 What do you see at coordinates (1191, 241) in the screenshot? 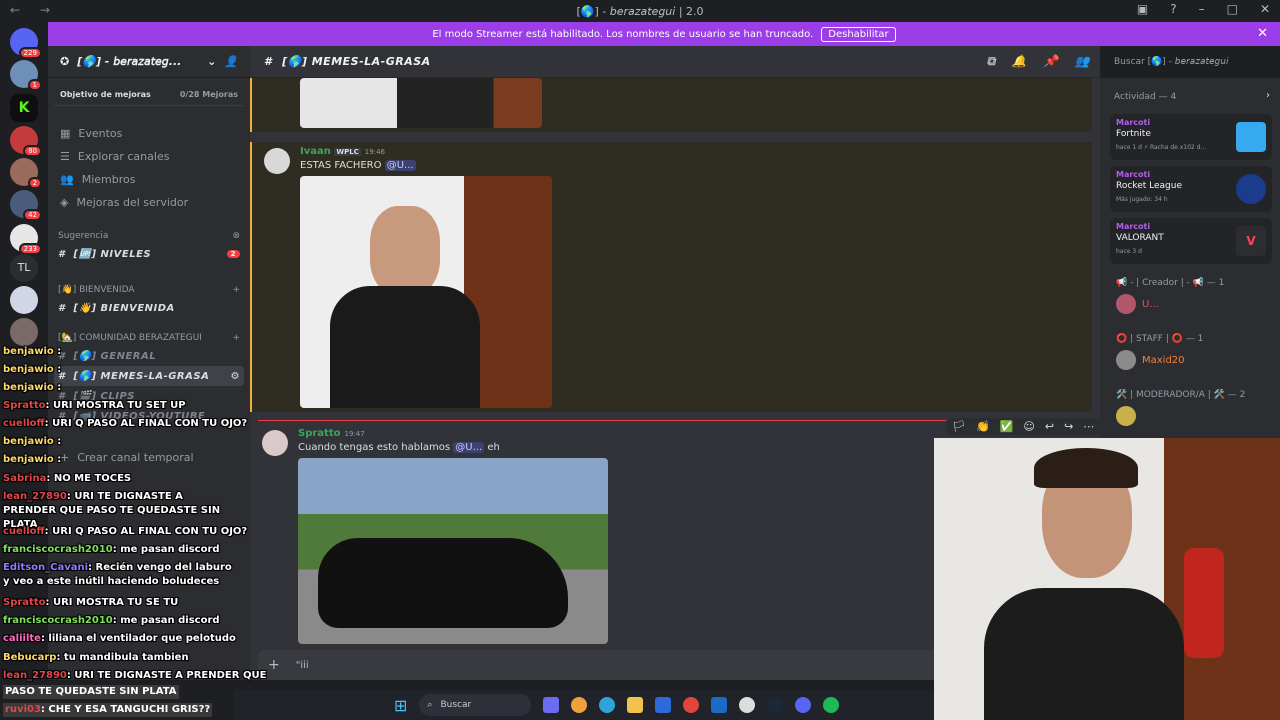
I see `activity-card-valorant: Marcoti VALORANT hace 3 d V` at bounding box center [1191, 241].